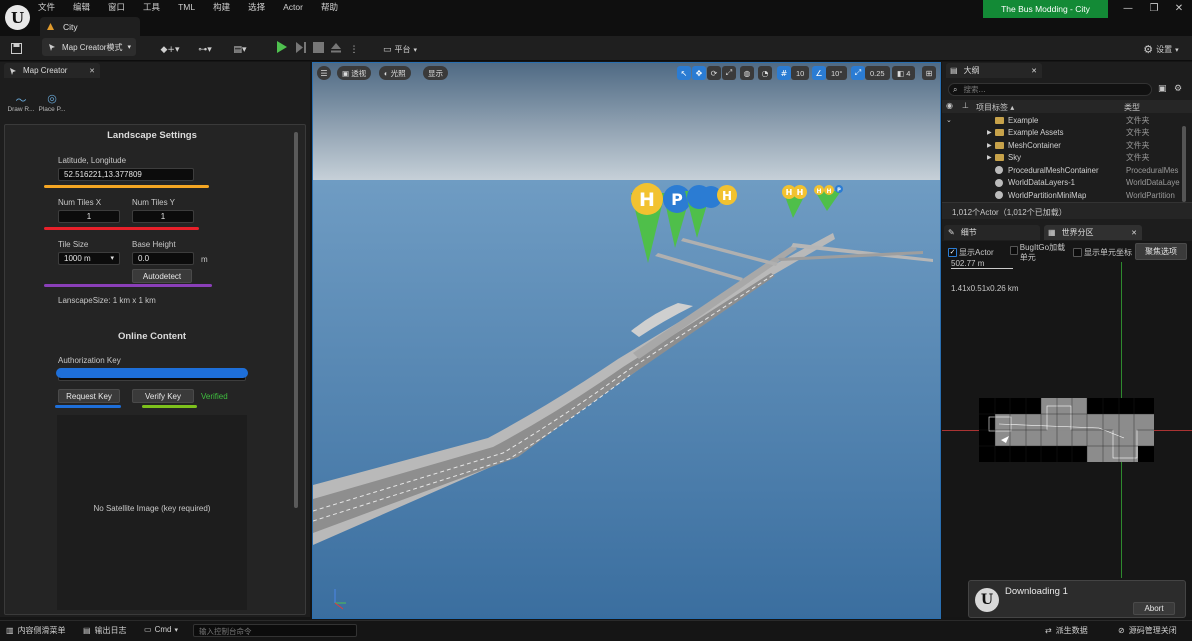 This screenshot has width=1192, height=641. What do you see at coordinates (163, 396) in the screenshot?
I see `verify-key-button: Verify Key` at bounding box center [163, 396].